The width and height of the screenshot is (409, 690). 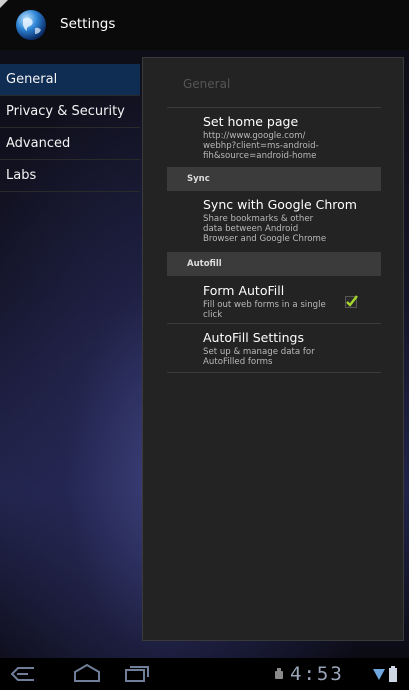 What do you see at coordinates (70, 144) in the screenshot?
I see `sidebar-item-advanced: Advanced` at bounding box center [70, 144].